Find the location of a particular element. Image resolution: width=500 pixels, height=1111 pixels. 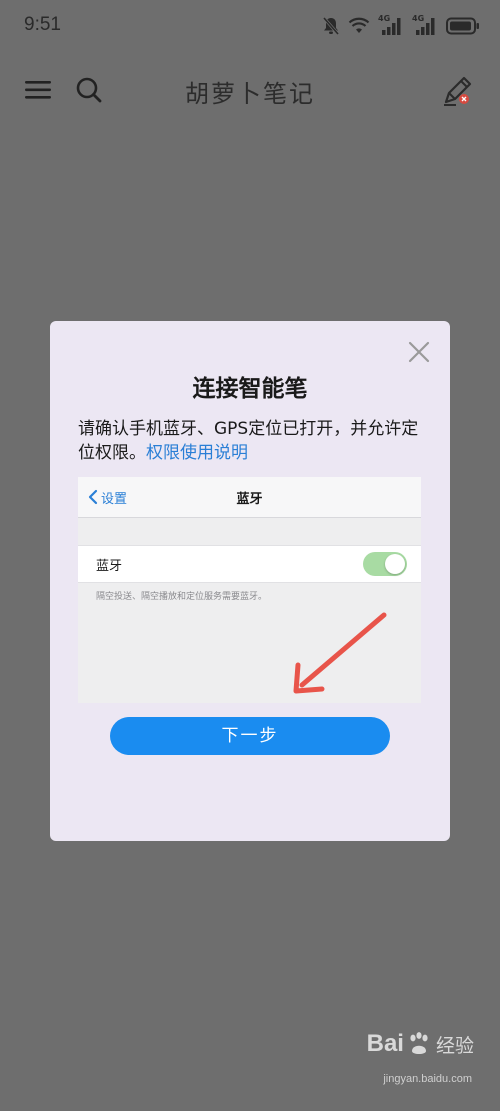

paw-icon is located at coordinates (419, 1043).